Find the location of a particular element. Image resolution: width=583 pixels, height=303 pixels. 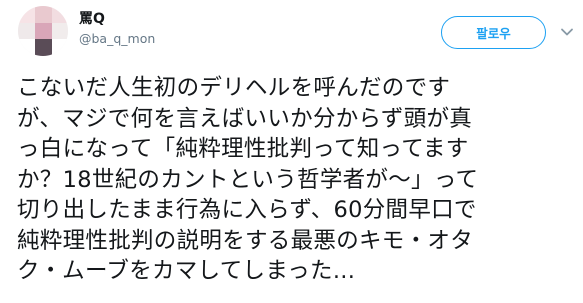

user-handle: @ba_q_mon is located at coordinates (117, 39).